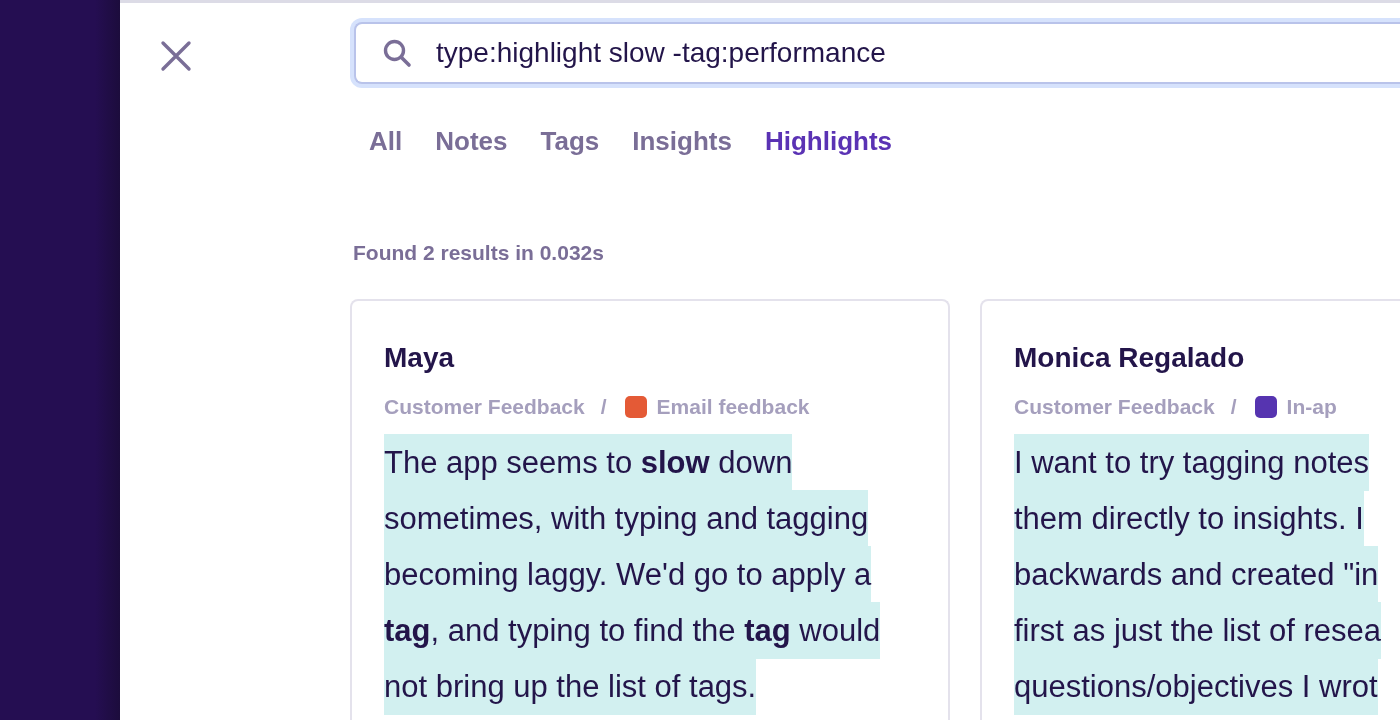 This screenshot has width=1400, height=720. I want to click on highlighted-text: The app seems to slow down, so click(588, 462).